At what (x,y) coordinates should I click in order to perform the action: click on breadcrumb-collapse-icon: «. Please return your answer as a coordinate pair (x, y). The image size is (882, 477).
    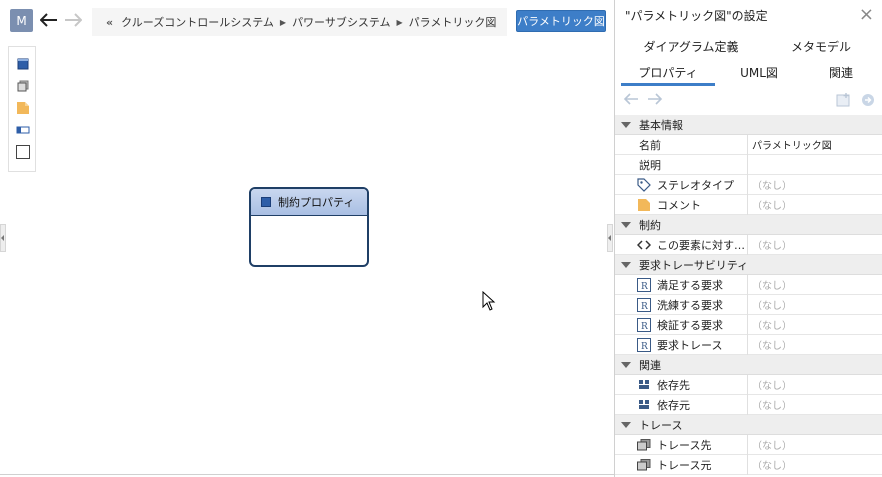
    Looking at the image, I should click on (109, 22).